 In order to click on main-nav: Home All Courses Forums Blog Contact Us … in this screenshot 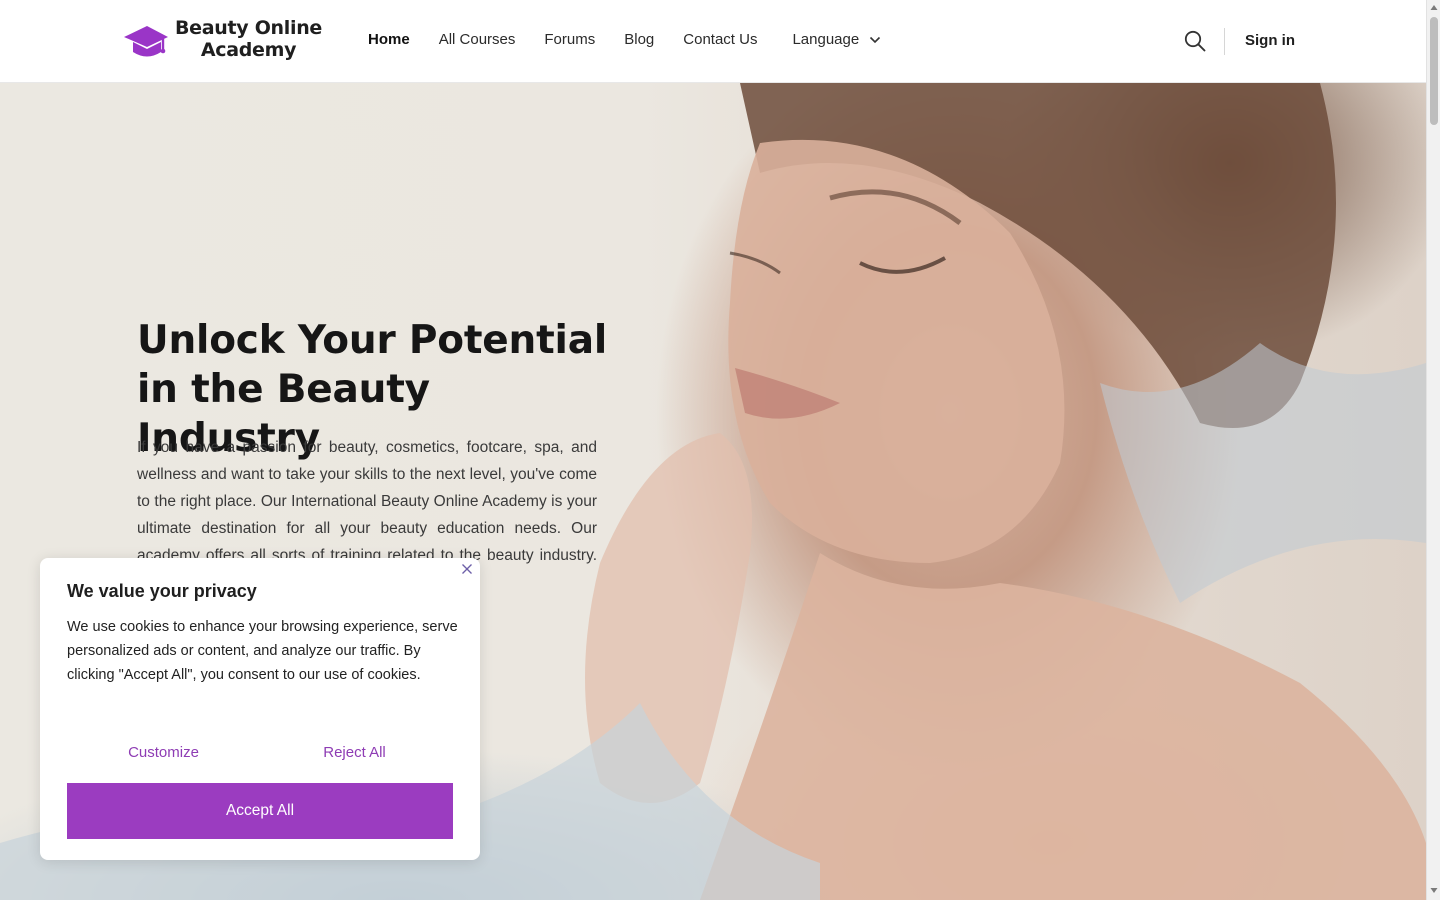, I will do `click(624, 39)`.